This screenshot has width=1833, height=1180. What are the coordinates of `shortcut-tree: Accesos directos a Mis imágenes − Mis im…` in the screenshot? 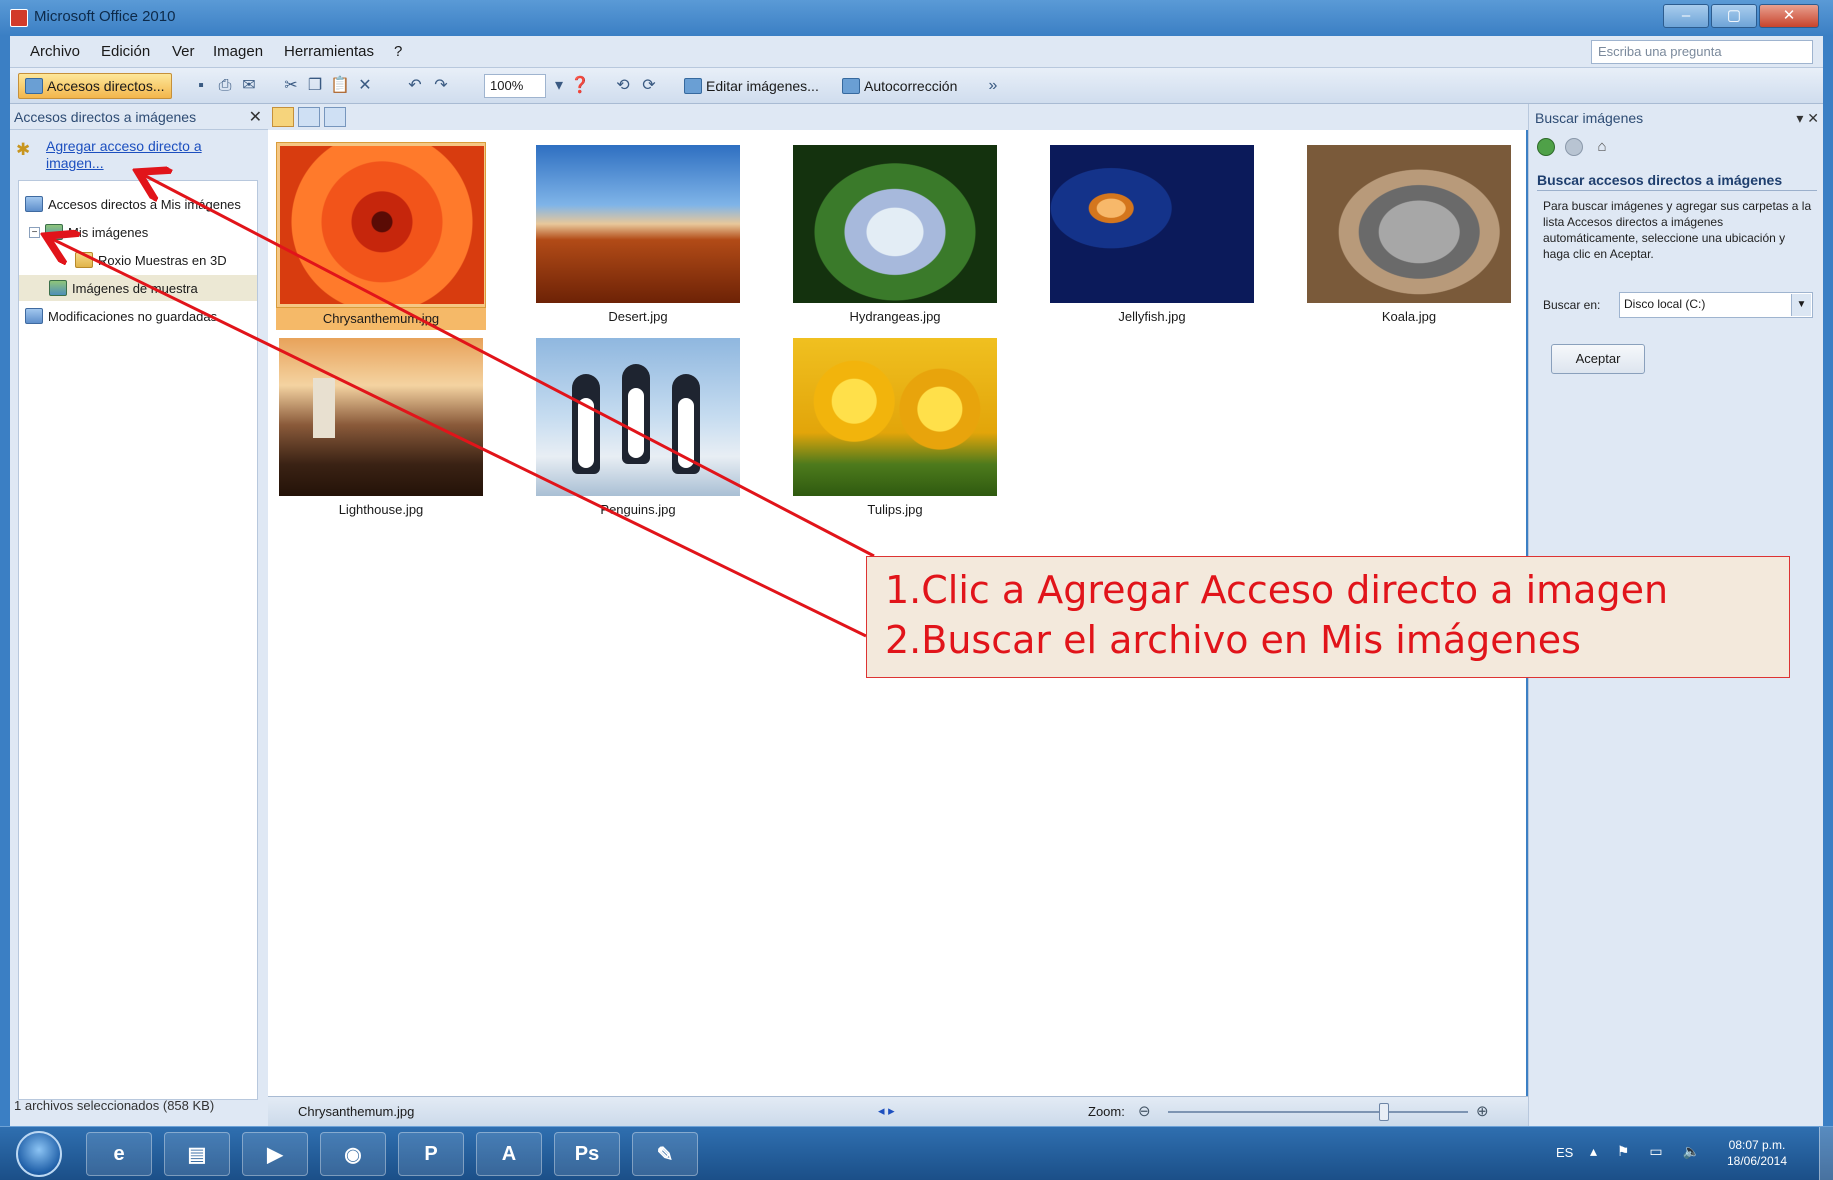 It's located at (138, 640).